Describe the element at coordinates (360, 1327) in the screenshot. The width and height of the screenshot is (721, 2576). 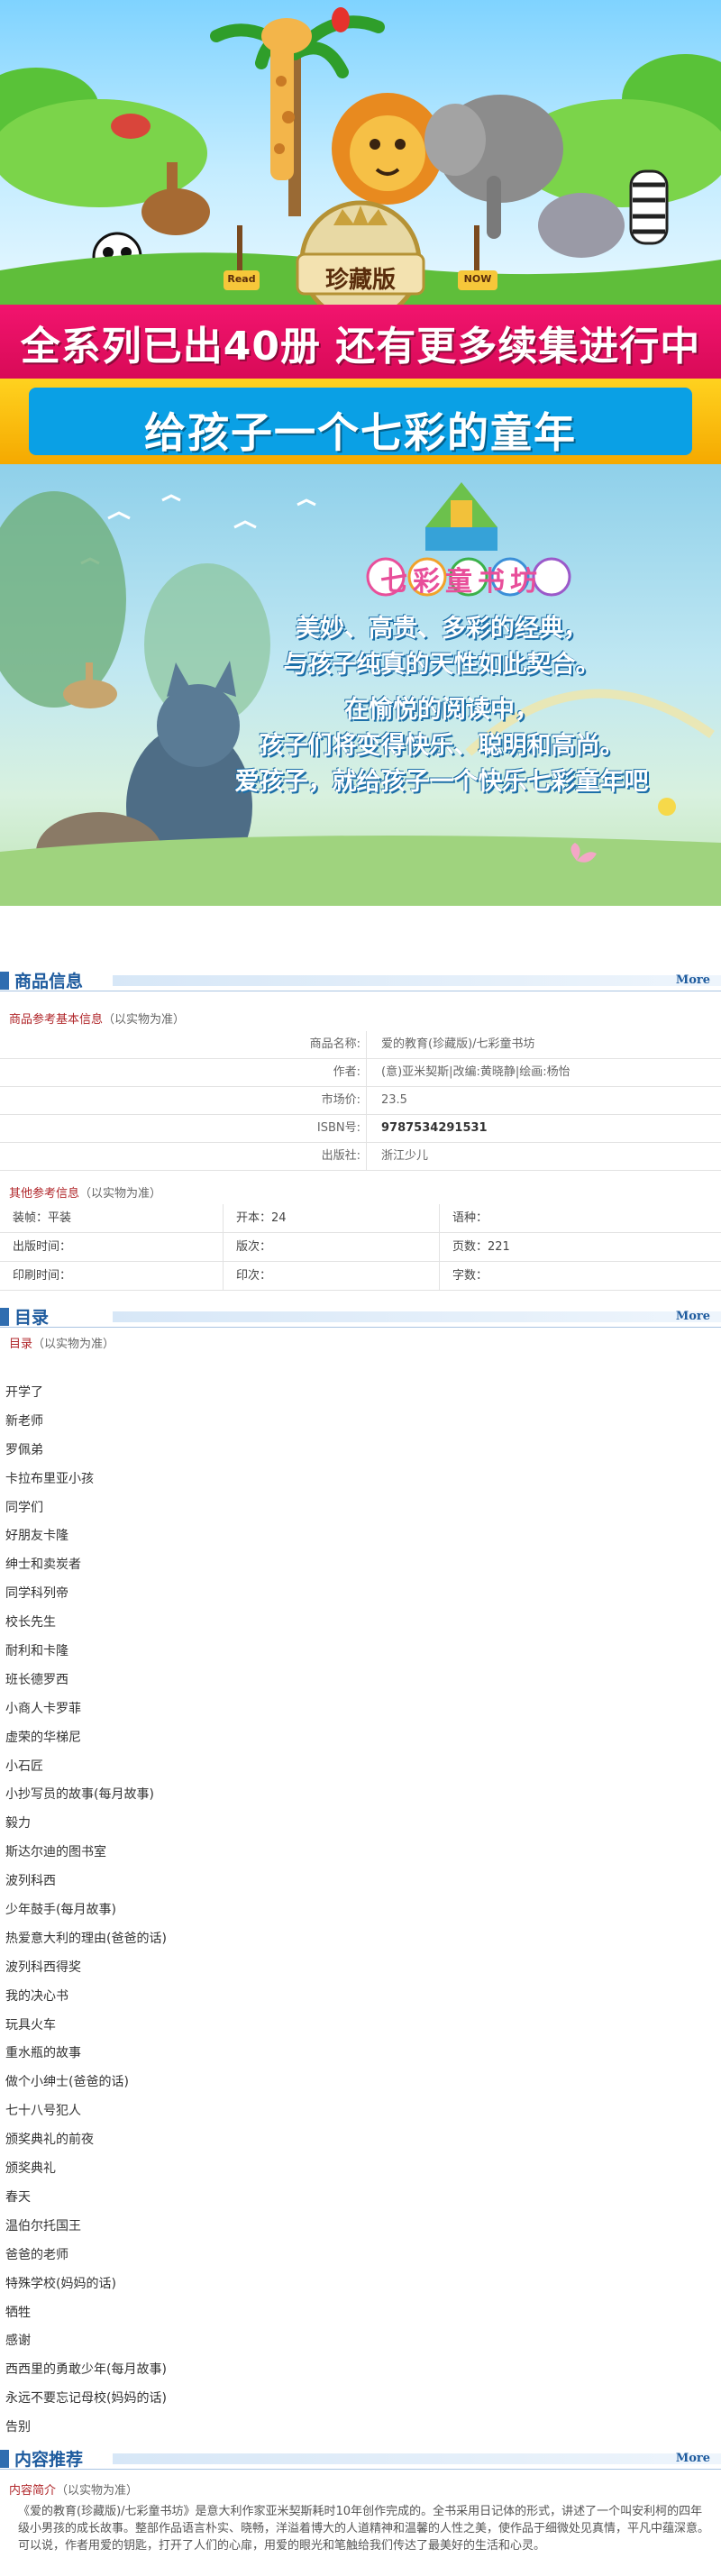
I see `divider` at that location.